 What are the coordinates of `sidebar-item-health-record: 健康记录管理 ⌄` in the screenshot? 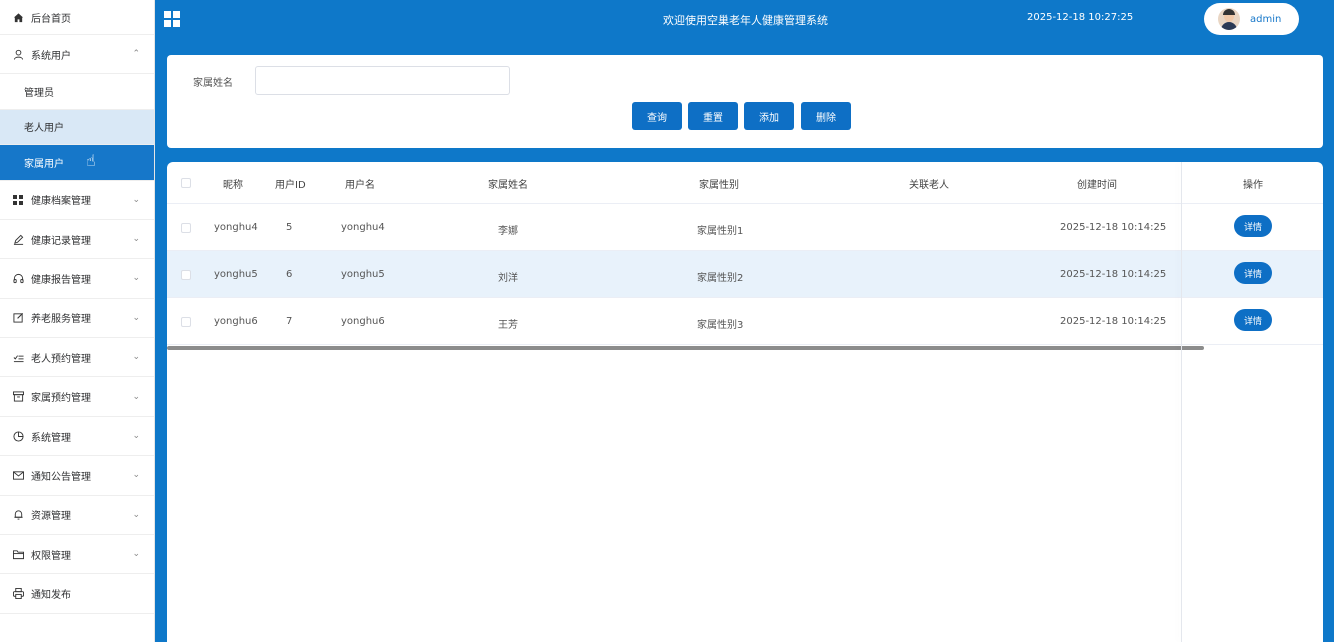 It's located at (77, 240).